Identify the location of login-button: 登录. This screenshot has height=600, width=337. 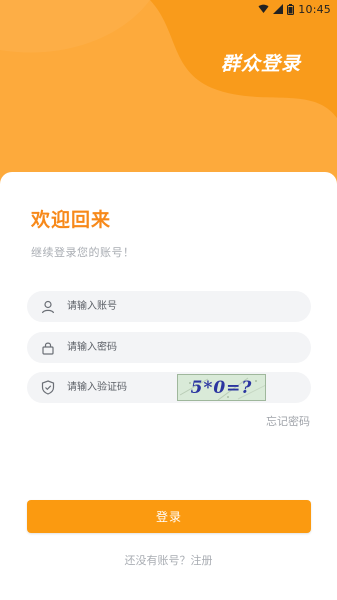
(169, 516).